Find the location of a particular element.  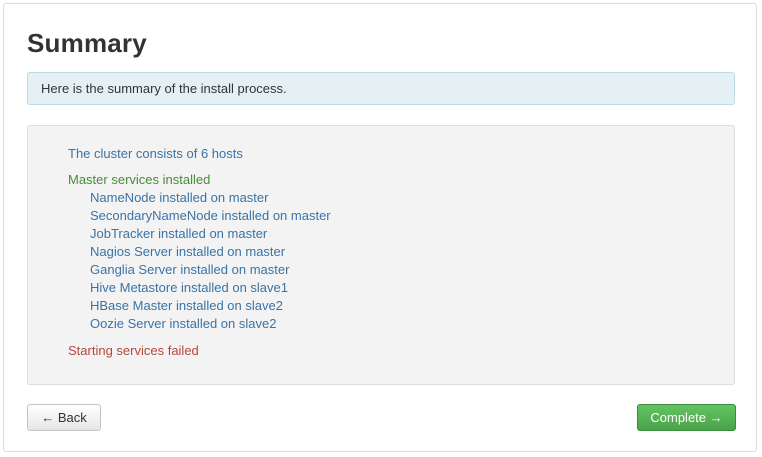

cluster-hosts-text: The cluster consists of 6 hosts is located at coordinates (155, 153).